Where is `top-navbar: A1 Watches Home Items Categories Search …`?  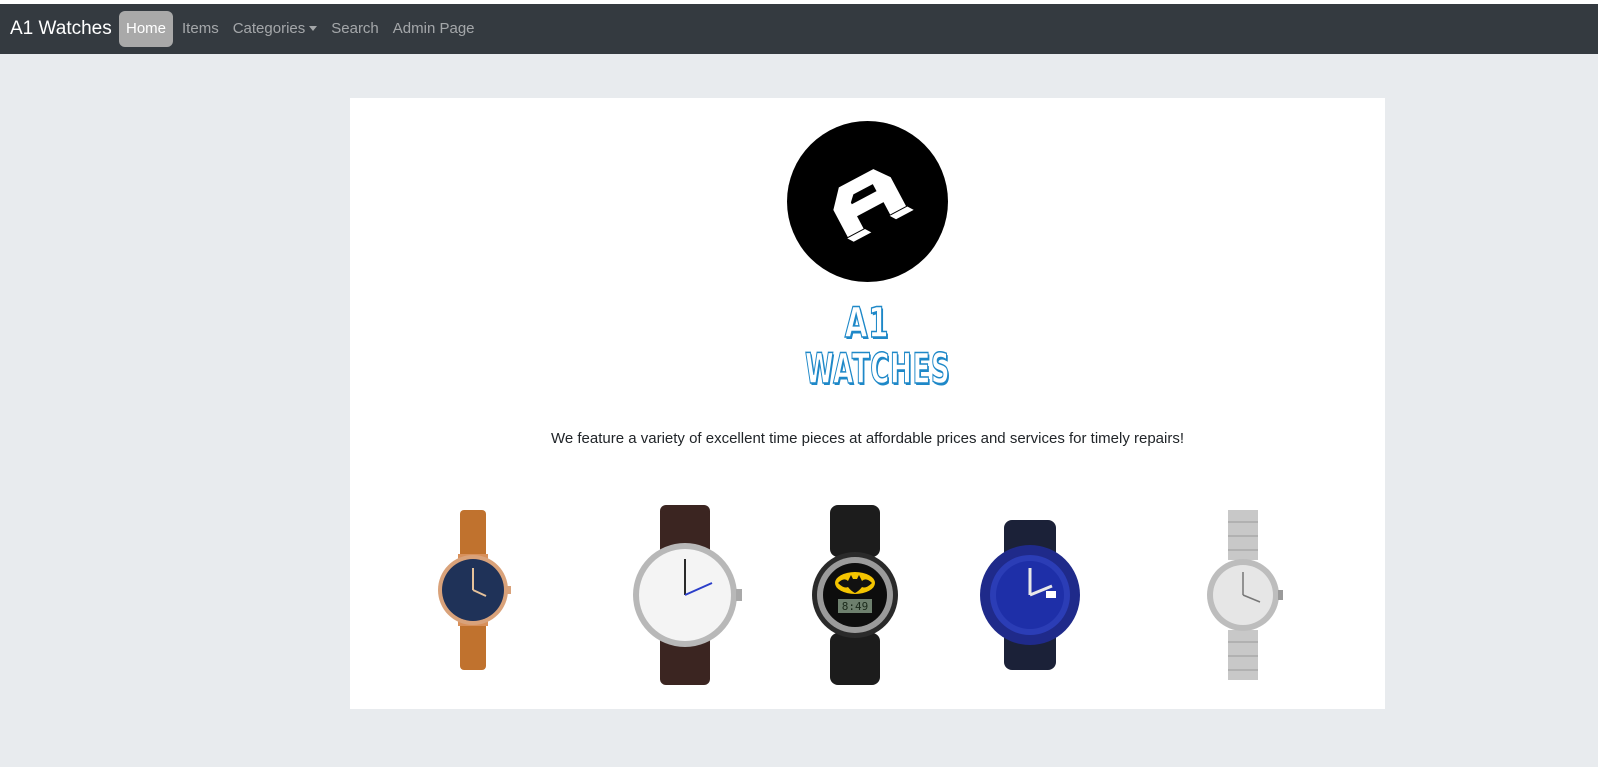 top-navbar: A1 Watches Home Items Categories Search … is located at coordinates (799, 29).